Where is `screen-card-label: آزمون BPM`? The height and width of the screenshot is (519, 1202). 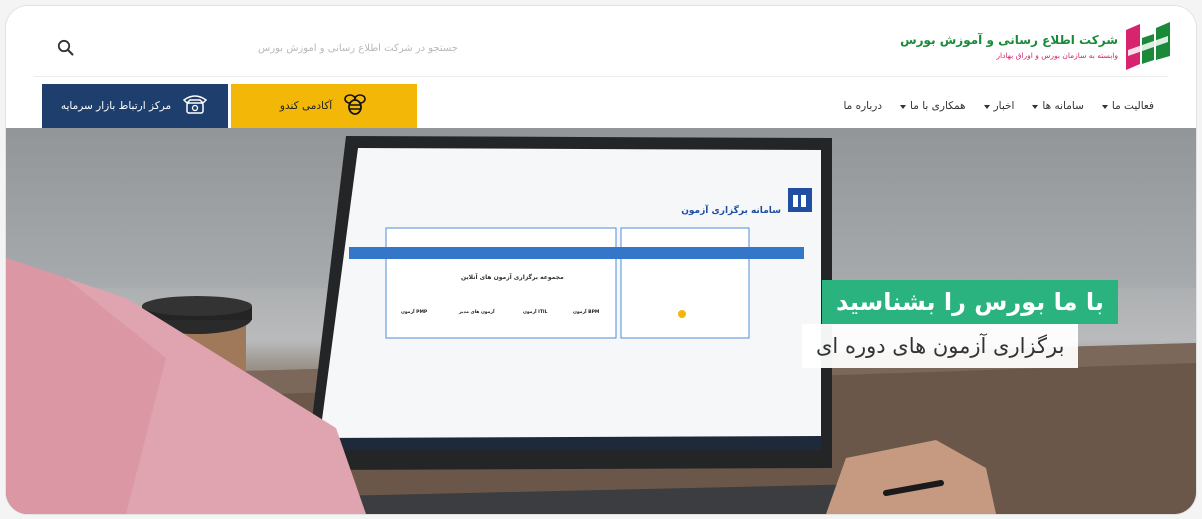 screen-card-label: آزمون BPM is located at coordinates (586, 312).